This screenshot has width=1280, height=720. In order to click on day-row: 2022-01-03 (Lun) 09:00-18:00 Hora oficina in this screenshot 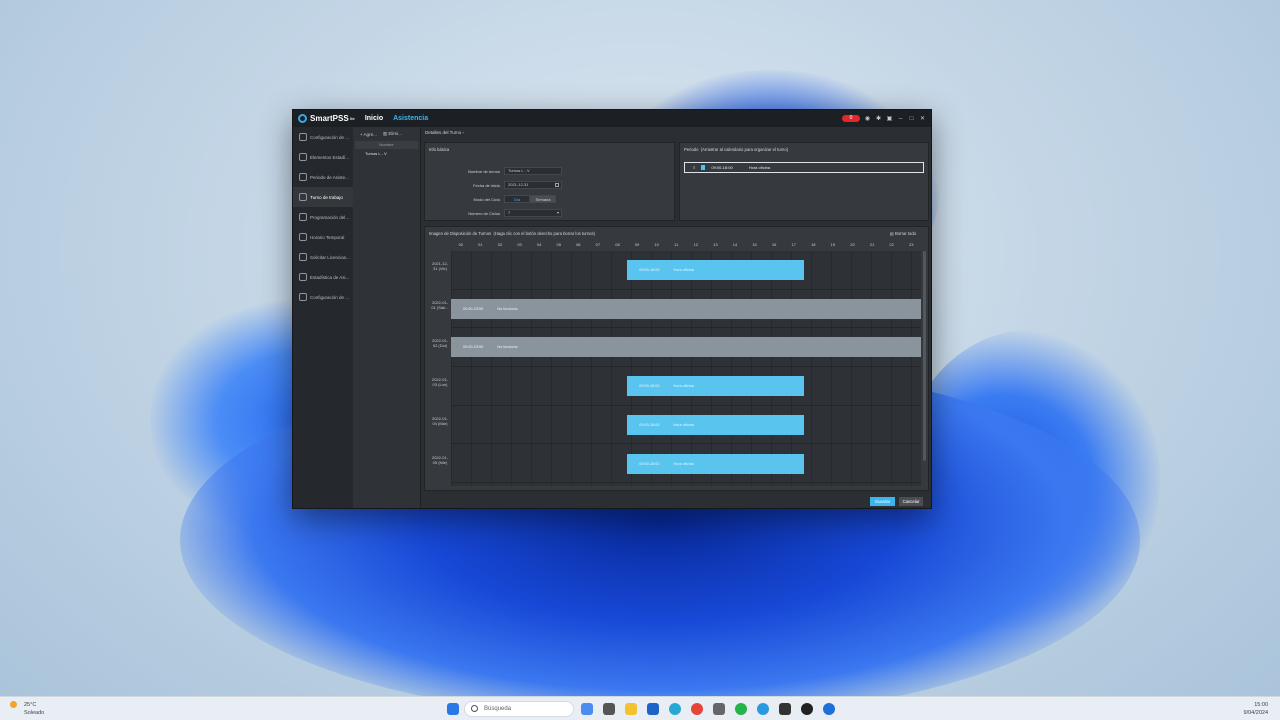, I will do `click(676, 386)`.